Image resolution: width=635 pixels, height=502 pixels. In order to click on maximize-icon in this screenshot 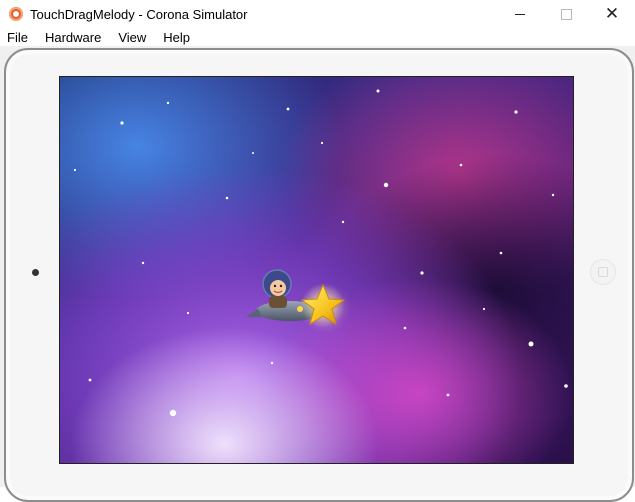, I will do `click(566, 14)`.